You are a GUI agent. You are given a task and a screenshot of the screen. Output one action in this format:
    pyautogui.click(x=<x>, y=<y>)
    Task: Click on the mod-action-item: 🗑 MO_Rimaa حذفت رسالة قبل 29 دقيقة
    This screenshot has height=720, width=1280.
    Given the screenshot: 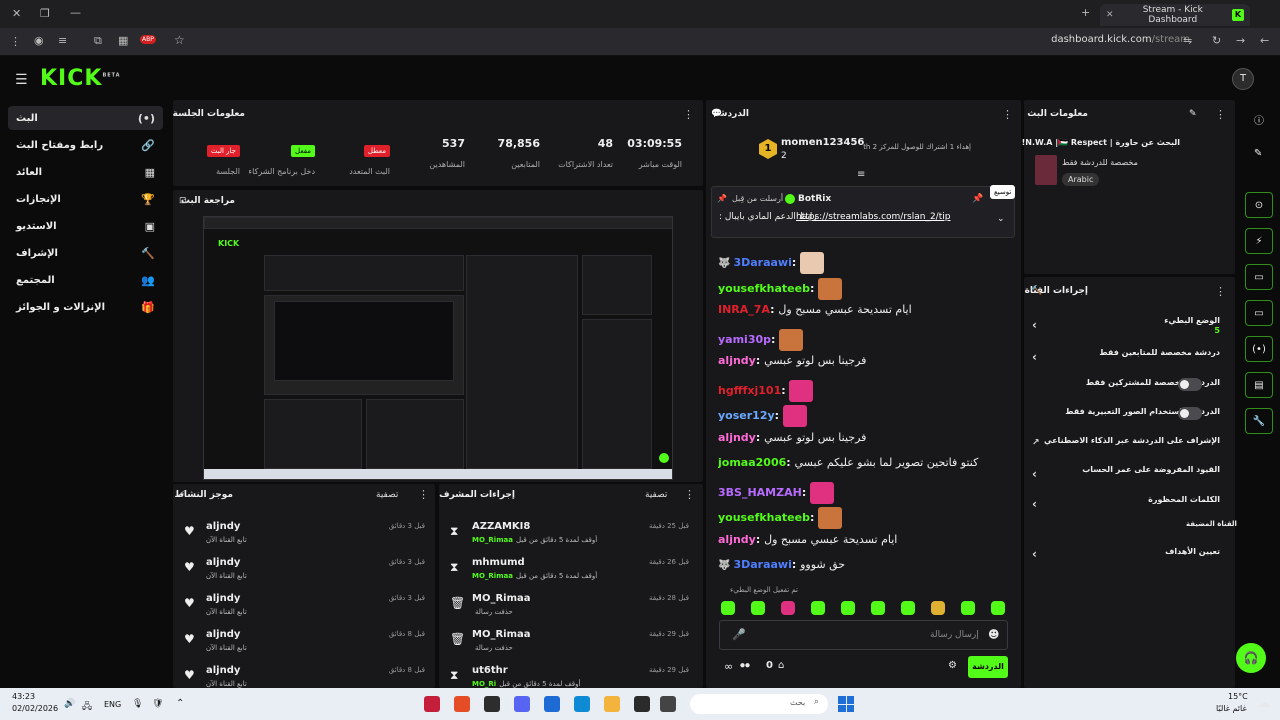 What is the action you would take?
    pyautogui.click(x=569, y=642)
    